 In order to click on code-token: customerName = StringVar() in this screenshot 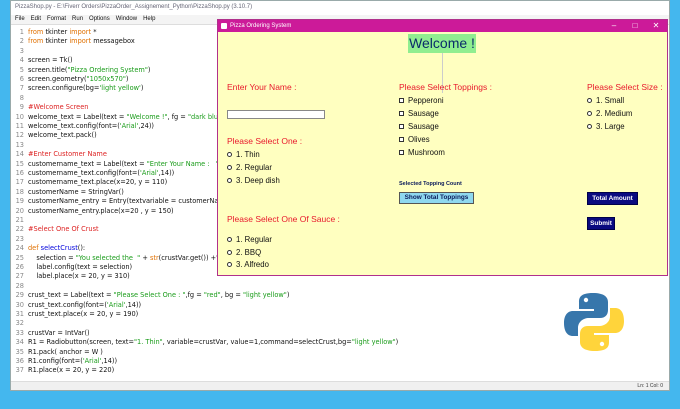, I will do `click(76, 191)`.